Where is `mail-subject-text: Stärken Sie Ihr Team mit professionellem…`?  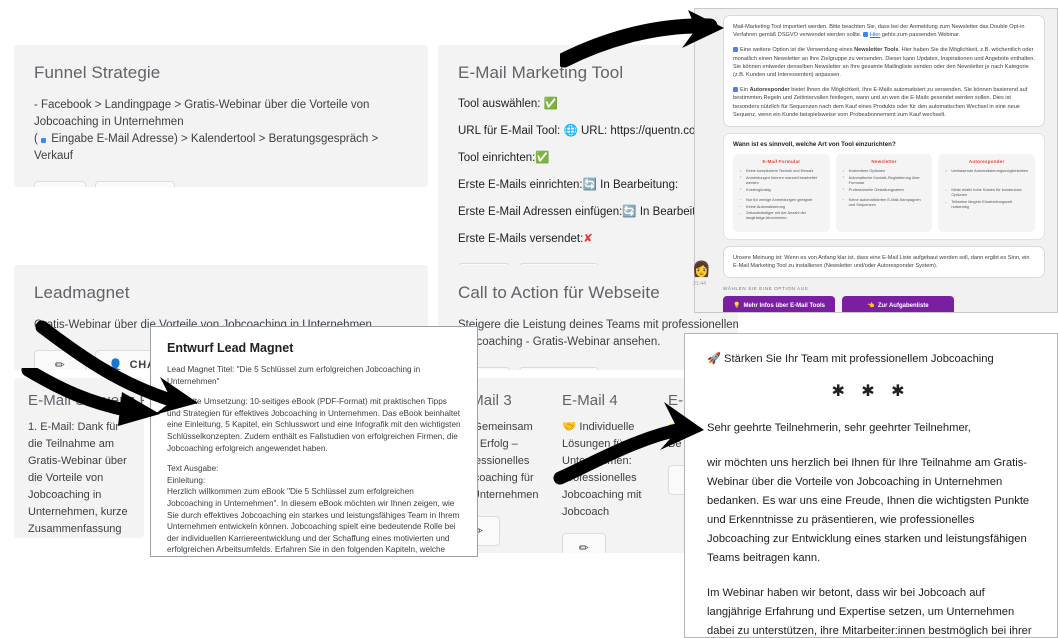
mail-subject-text: Stärken Sie Ihr Team mit professionellem… is located at coordinates (859, 359).